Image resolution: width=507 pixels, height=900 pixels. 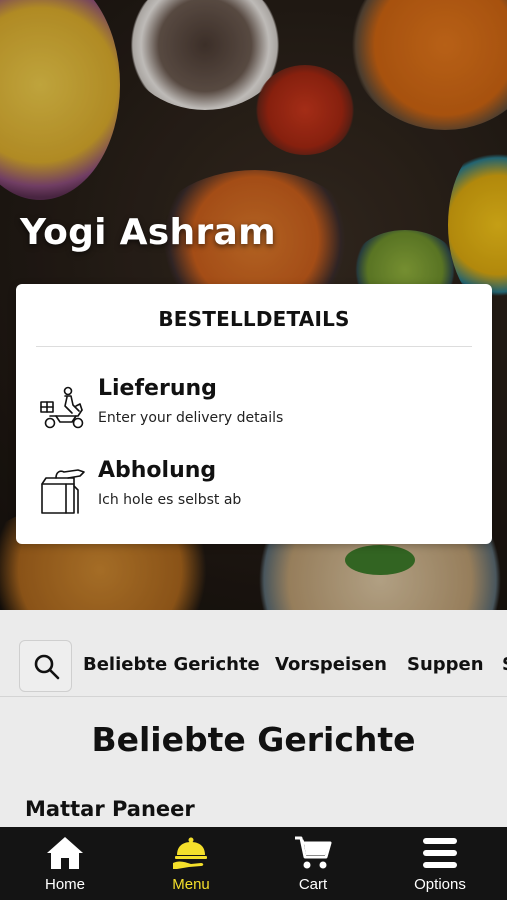 I want to click on delivery-scooter-icon, so click(x=63, y=409).